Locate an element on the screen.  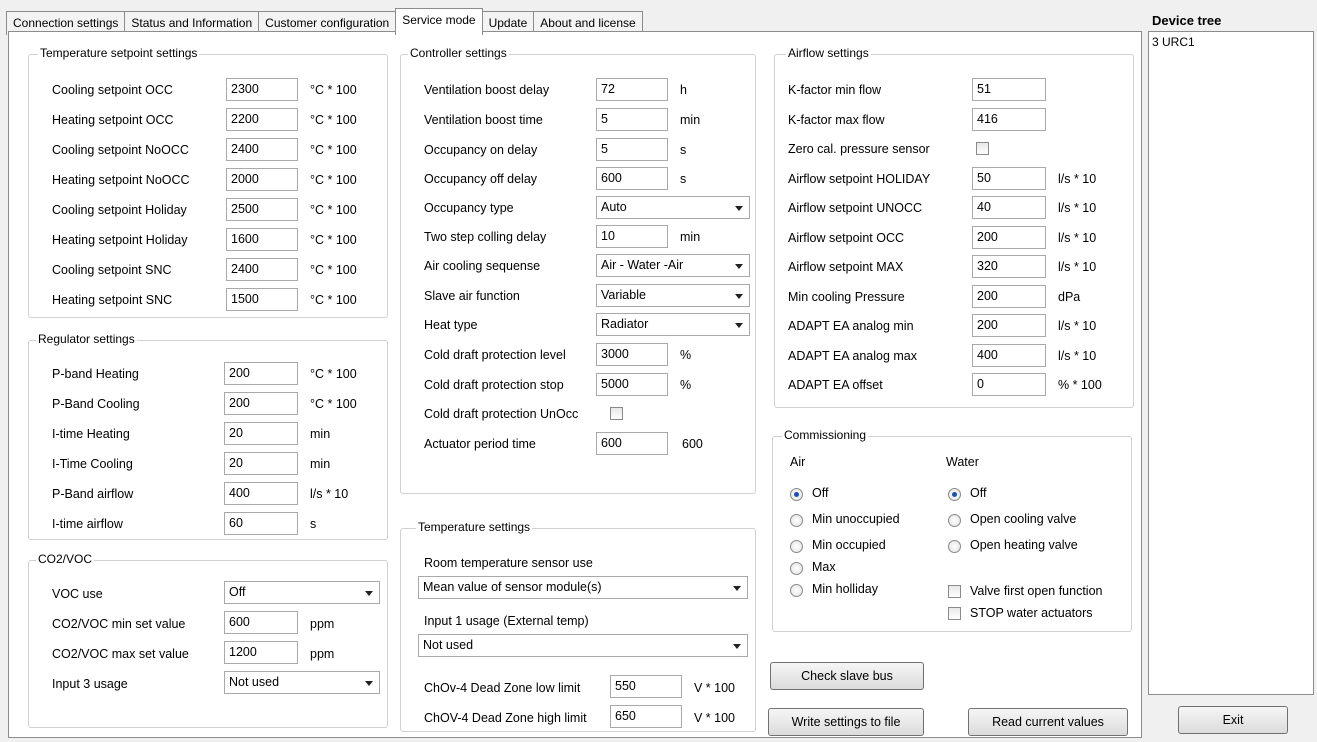
controller-select: Variable is located at coordinates (673, 295).